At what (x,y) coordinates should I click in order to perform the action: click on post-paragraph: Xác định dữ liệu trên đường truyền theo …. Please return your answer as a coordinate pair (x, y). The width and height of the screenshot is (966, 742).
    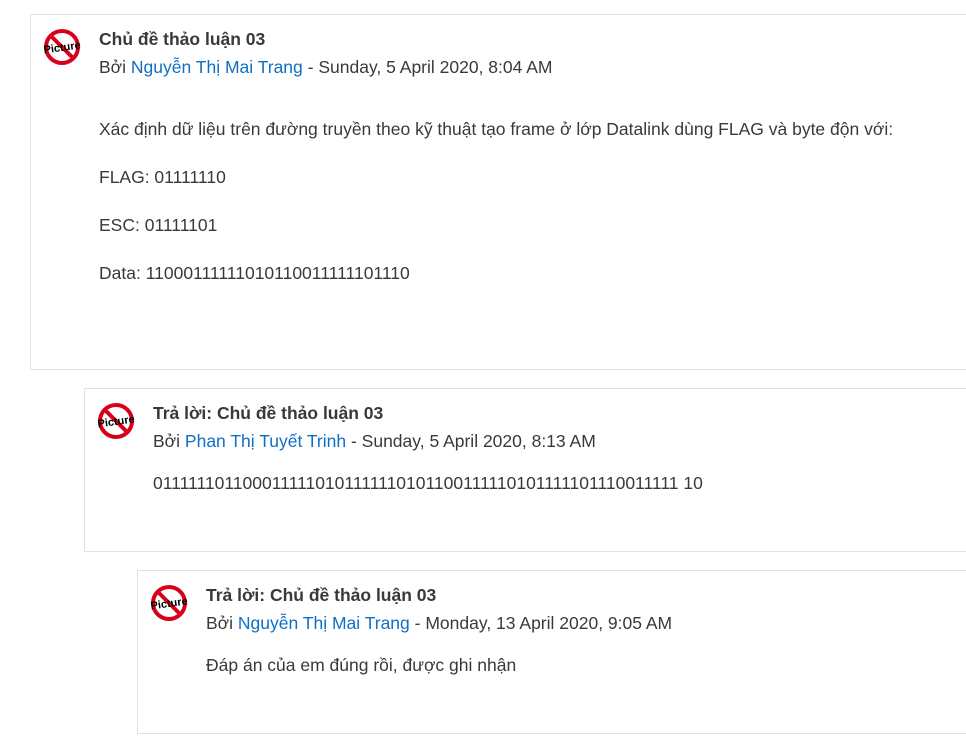
    Looking at the image, I should click on (496, 129).